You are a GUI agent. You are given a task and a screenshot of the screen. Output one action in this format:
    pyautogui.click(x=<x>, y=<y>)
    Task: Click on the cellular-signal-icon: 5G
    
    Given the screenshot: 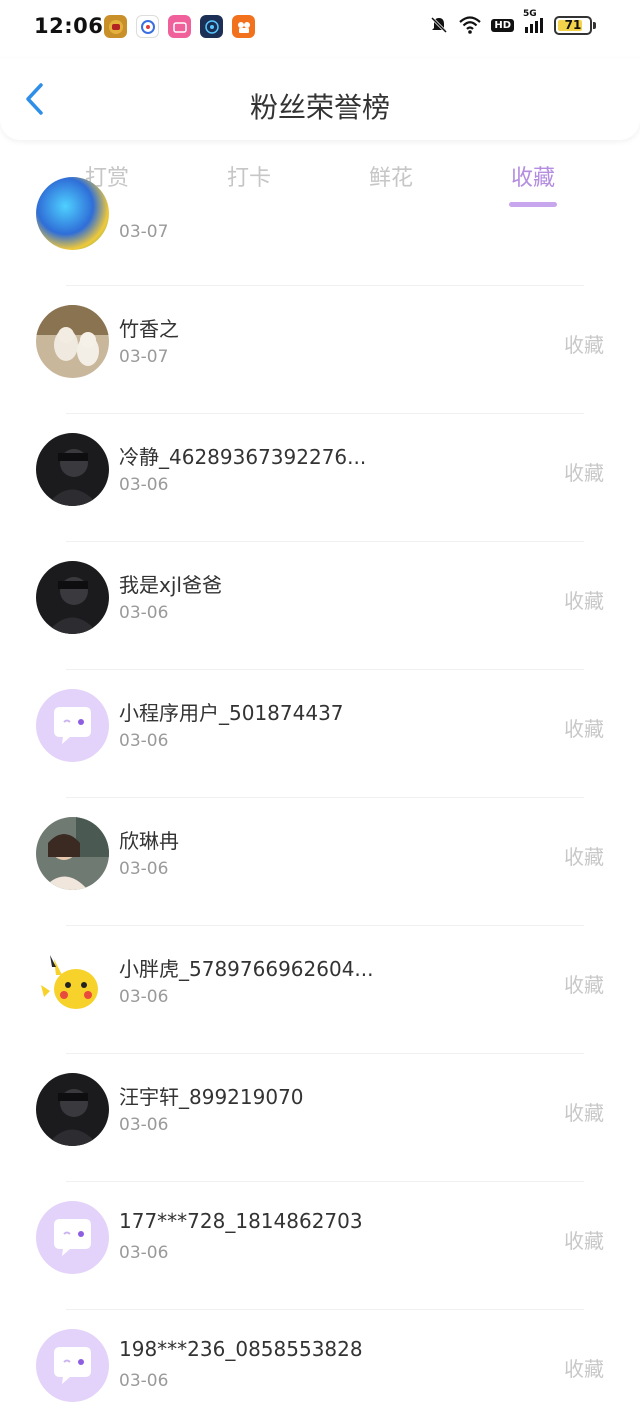 What is the action you would take?
    pyautogui.click(x=534, y=22)
    